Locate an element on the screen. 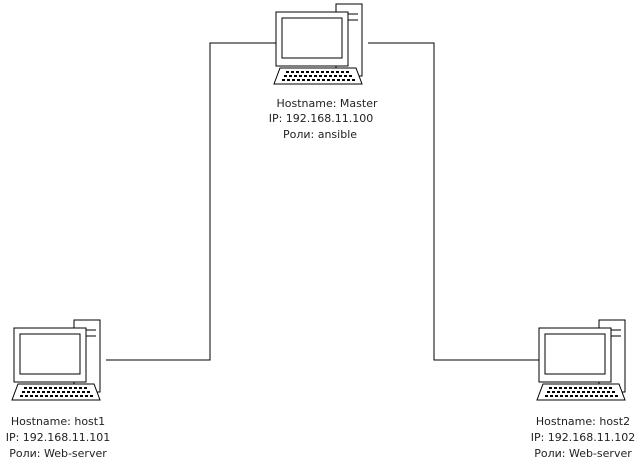 This screenshot has height=468, width=640. host2-role: Роли: Web-server is located at coordinates (583, 453).